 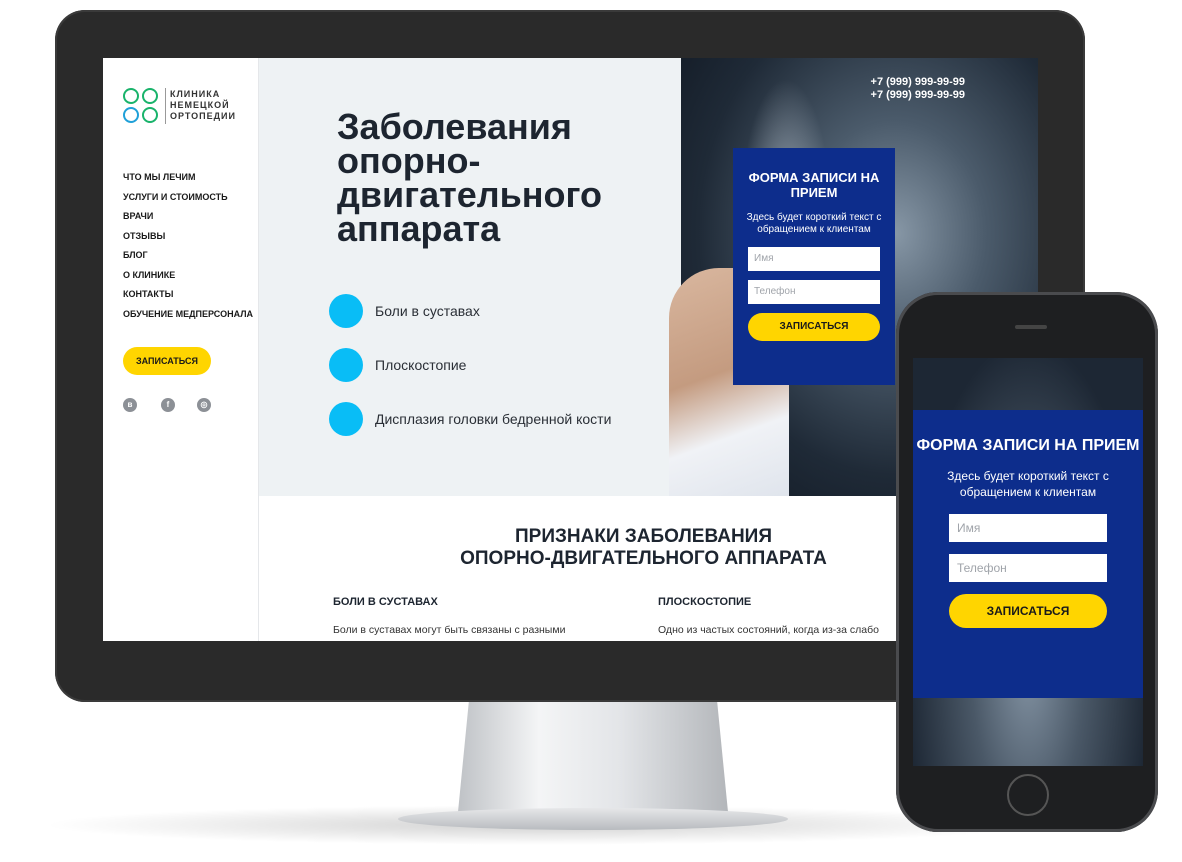 What do you see at coordinates (142, 107) in the screenshot?
I see `logo-mark-icon` at bounding box center [142, 107].